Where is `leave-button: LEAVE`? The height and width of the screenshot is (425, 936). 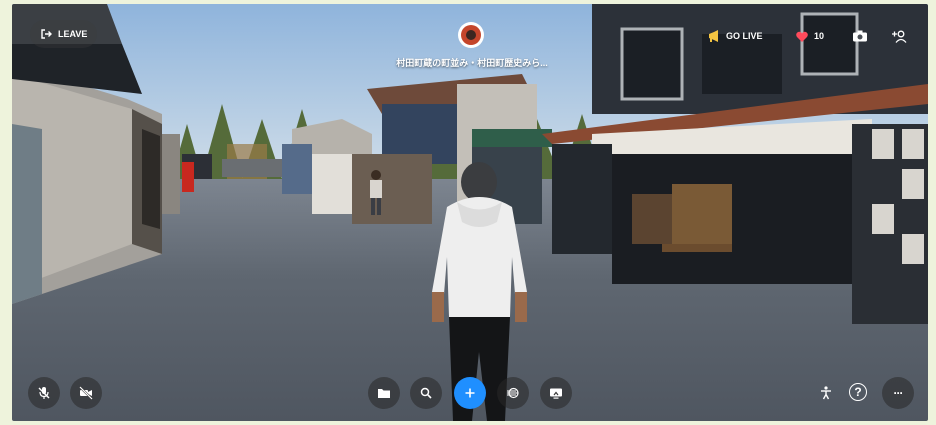
leave-button: LEAVE is located at coordinates (64, 34).